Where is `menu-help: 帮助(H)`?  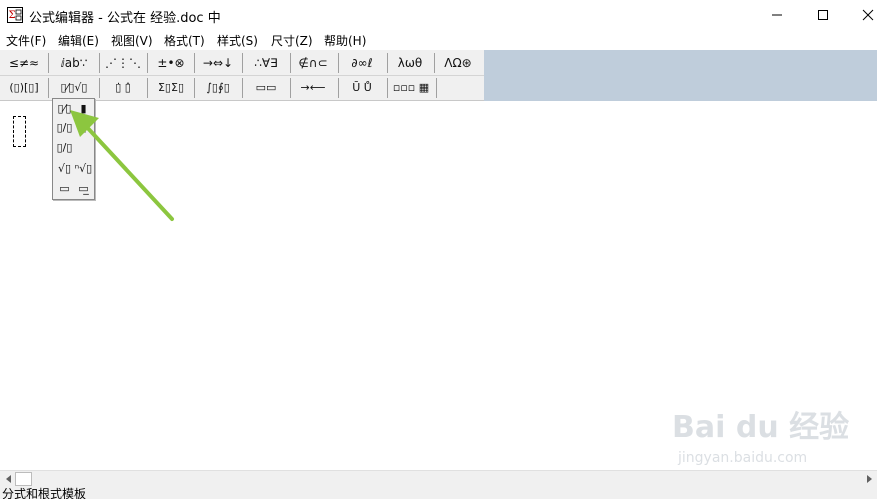
menu-help: 帮助(H) is located at coordinates (345, 40).